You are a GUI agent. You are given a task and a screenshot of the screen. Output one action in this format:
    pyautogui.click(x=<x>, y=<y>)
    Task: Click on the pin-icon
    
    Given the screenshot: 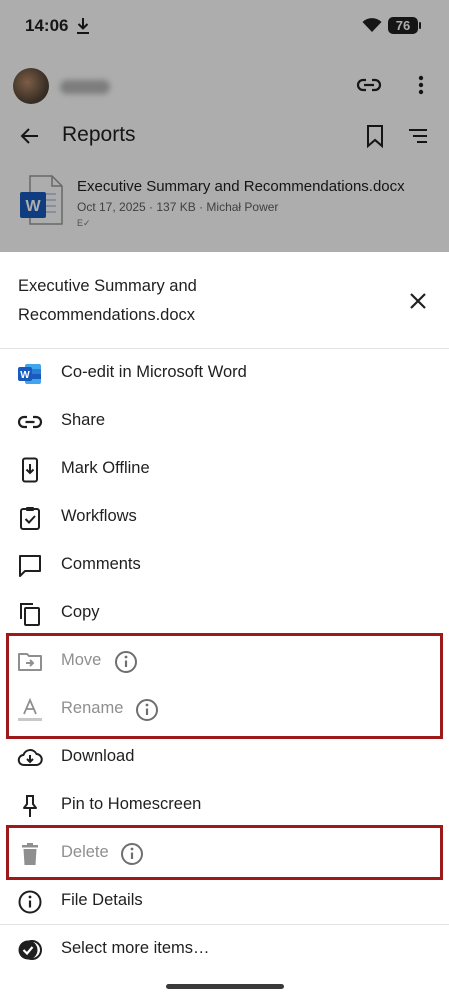 What is the action you would take?
    pyautogui.click(x=30, y=806)
    